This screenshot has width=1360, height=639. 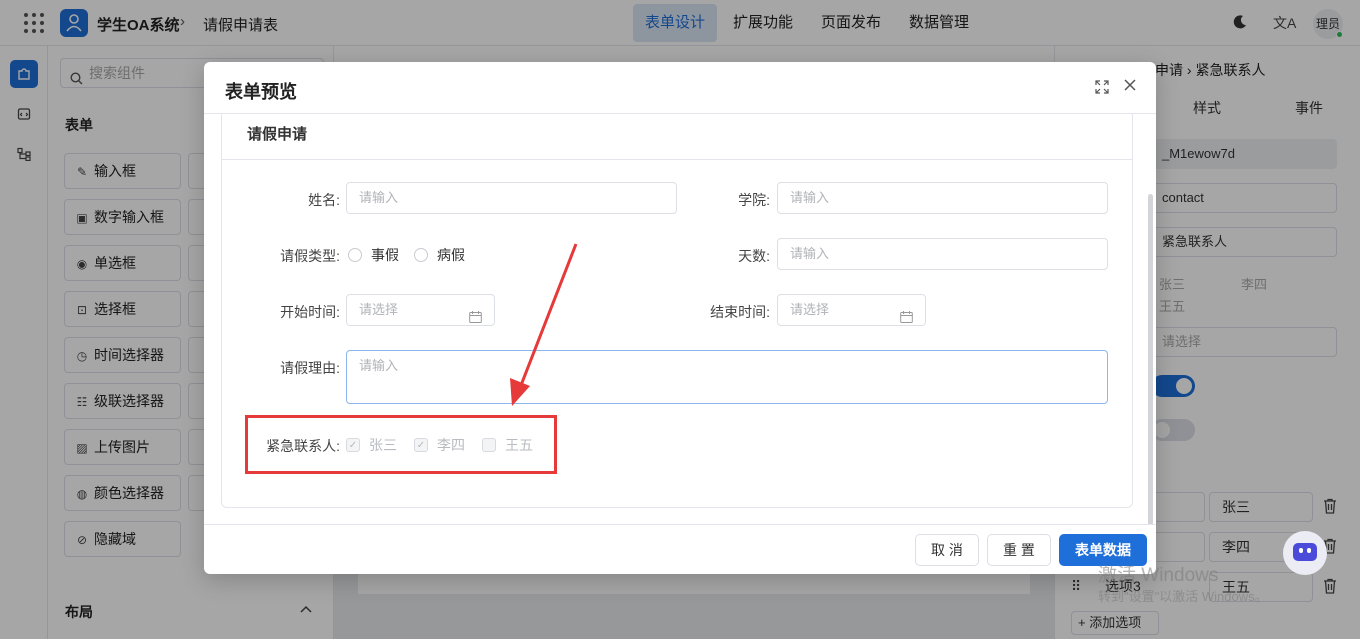 What do you see at coordinates (277, 134) in the screenshot?
I see `form-card-title: 请假申请` at bounding box center [277, 134].